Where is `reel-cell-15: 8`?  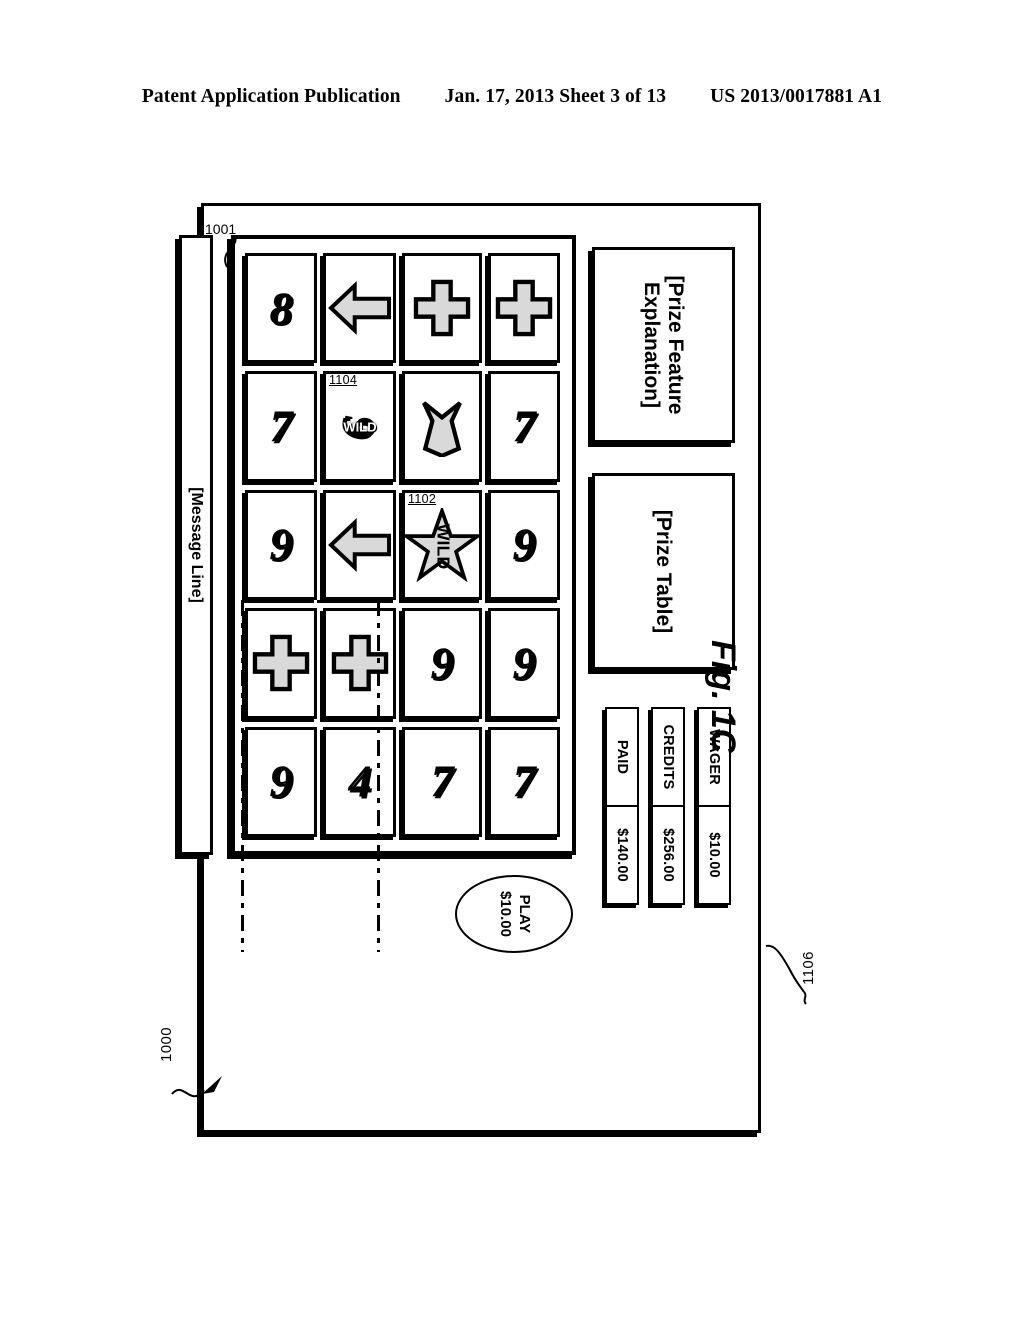 reel-cell-15: 8 is located at coordinates (281, 308).